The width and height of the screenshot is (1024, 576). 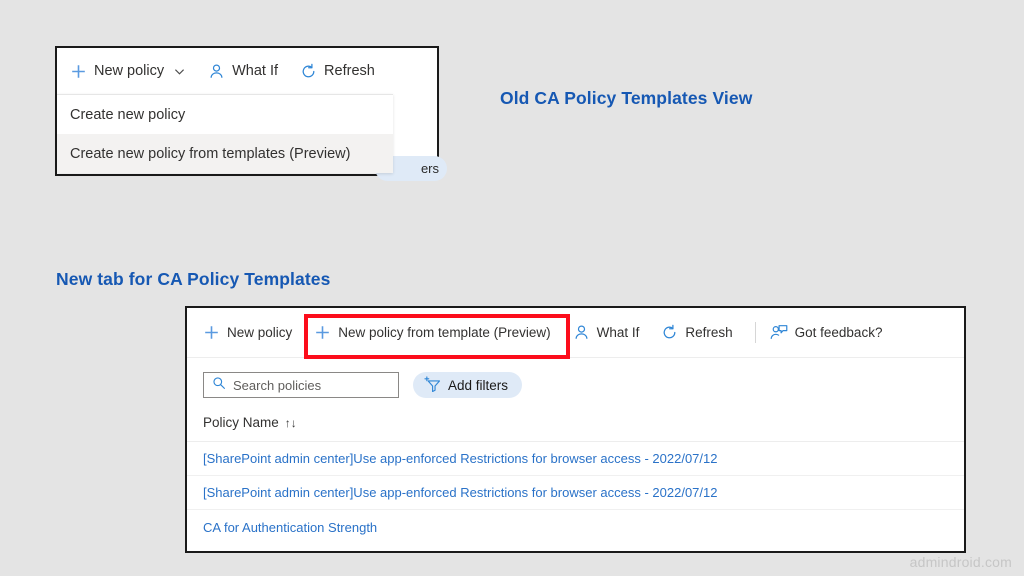 What do you see at coordinates (432, 385) in the screenshot?
I see `add-filter-icon` at bounding box center [432, 385].